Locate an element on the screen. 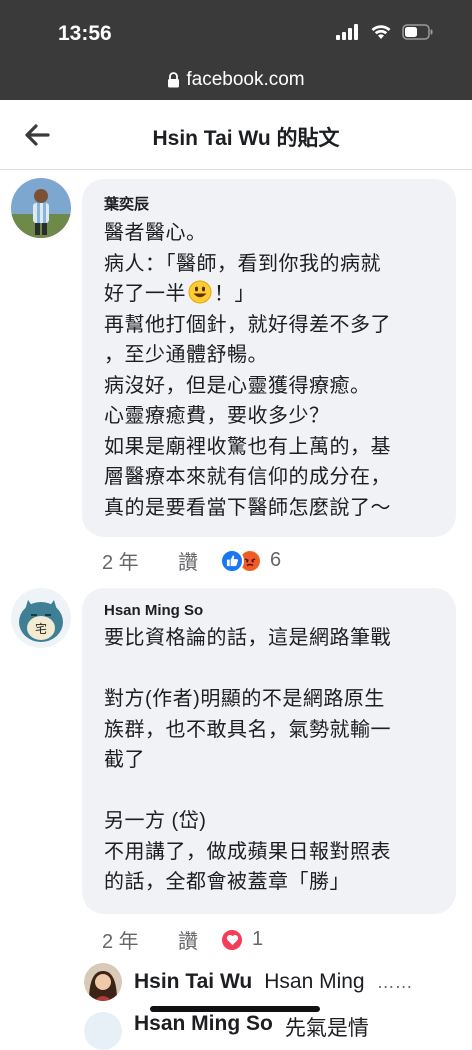  comment-line: 不用講了，做成蘋果日報對照表 is located at coordinates (247, 851).